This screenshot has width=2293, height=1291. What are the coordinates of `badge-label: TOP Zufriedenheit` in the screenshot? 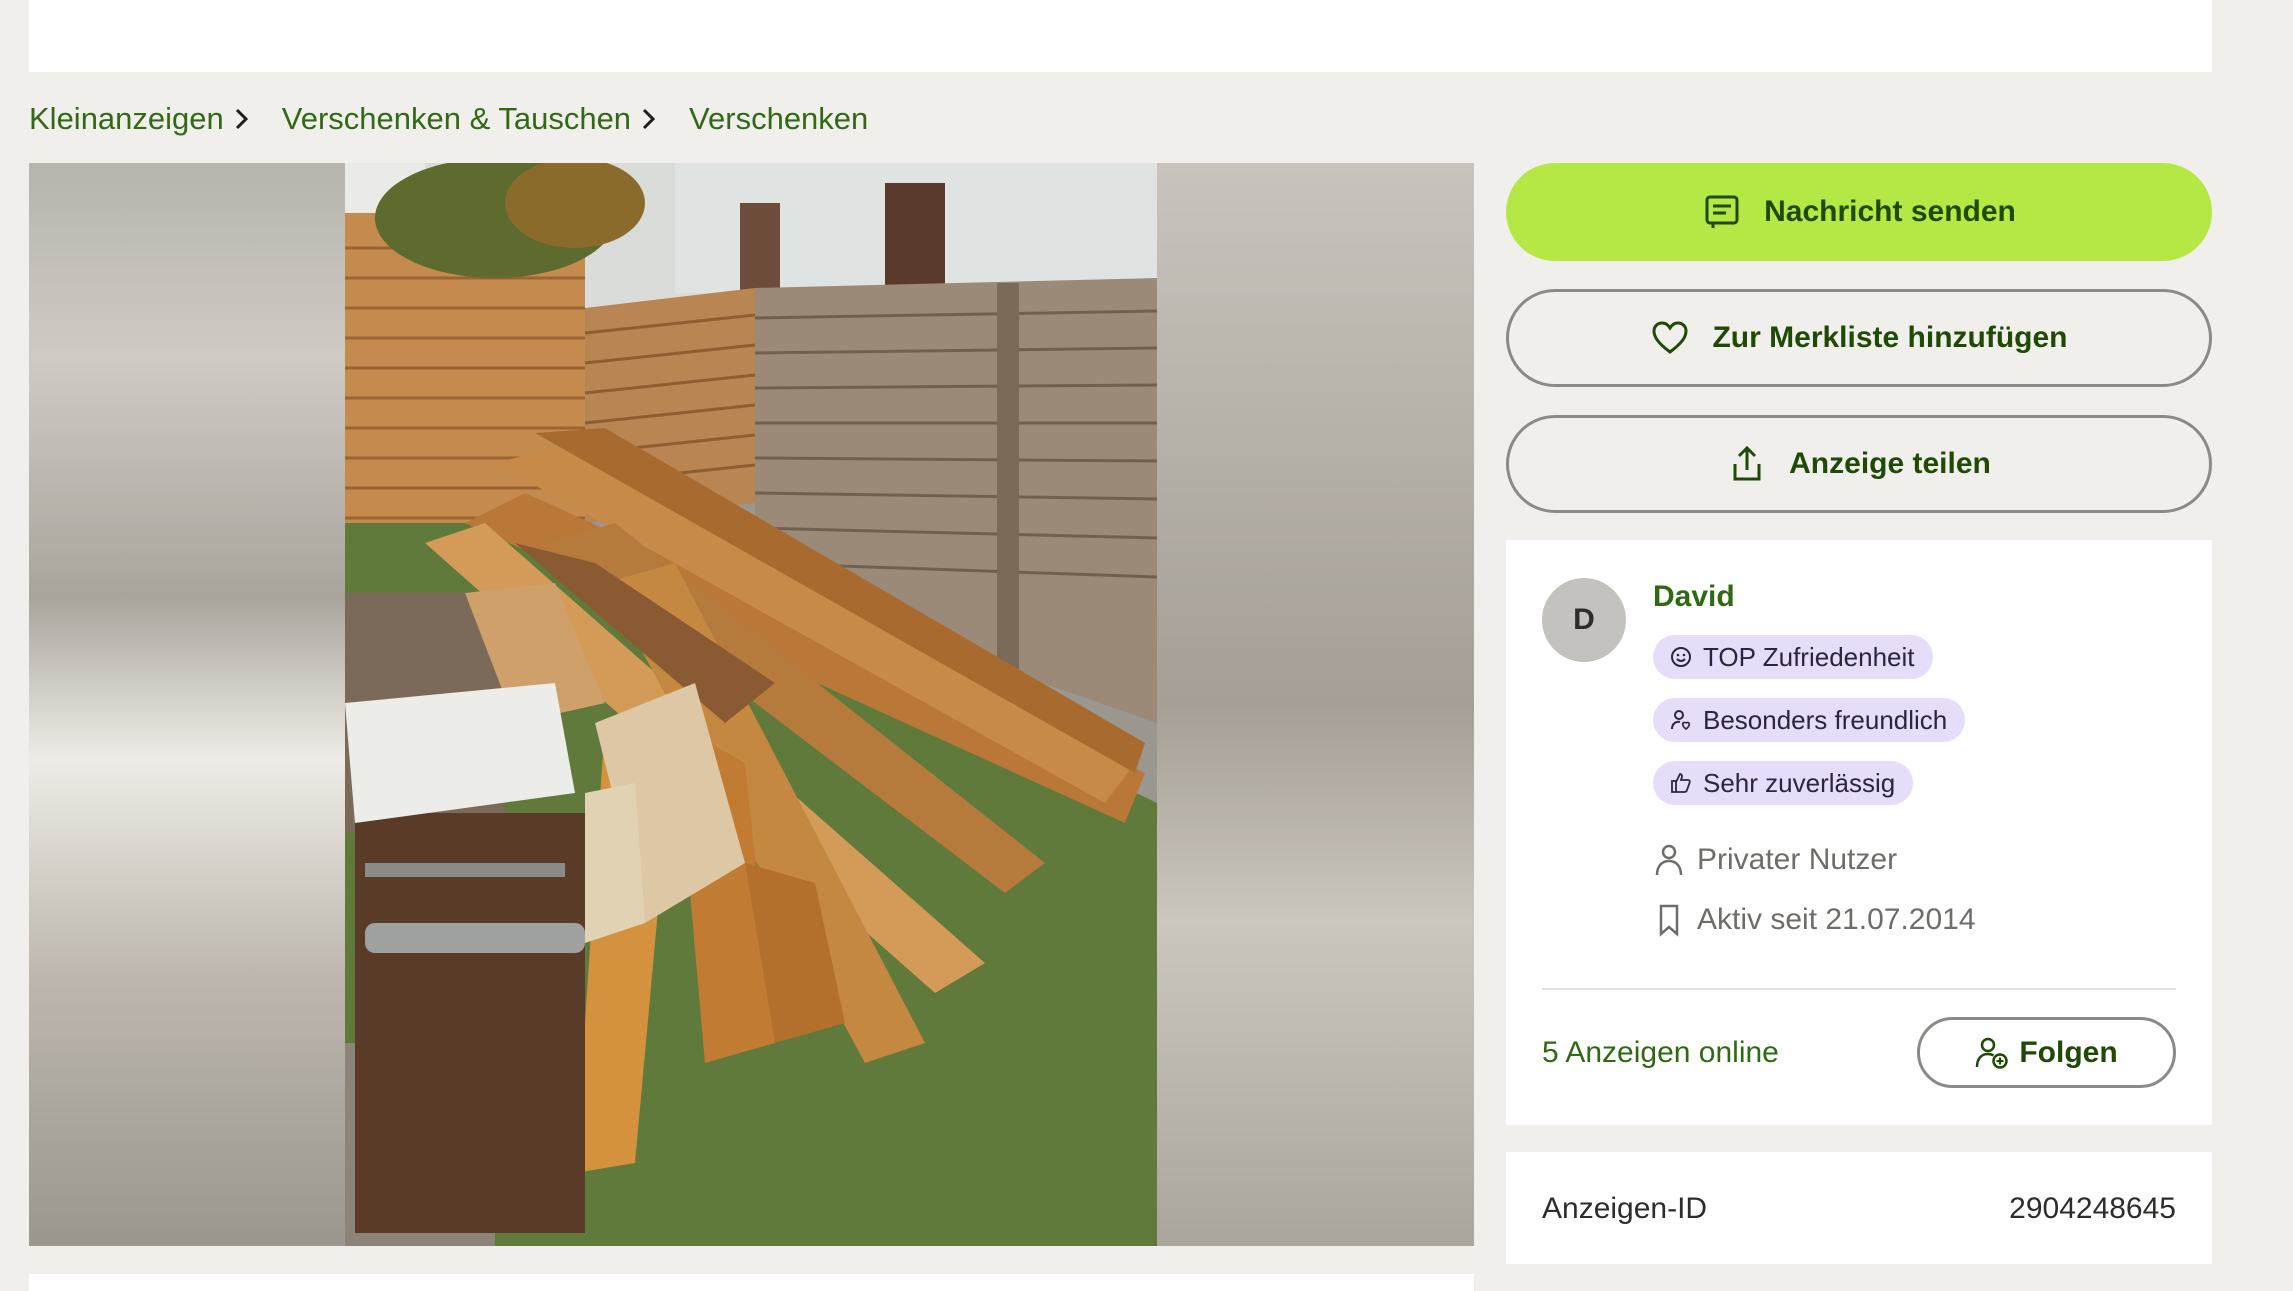 It's located at (1809, 656).